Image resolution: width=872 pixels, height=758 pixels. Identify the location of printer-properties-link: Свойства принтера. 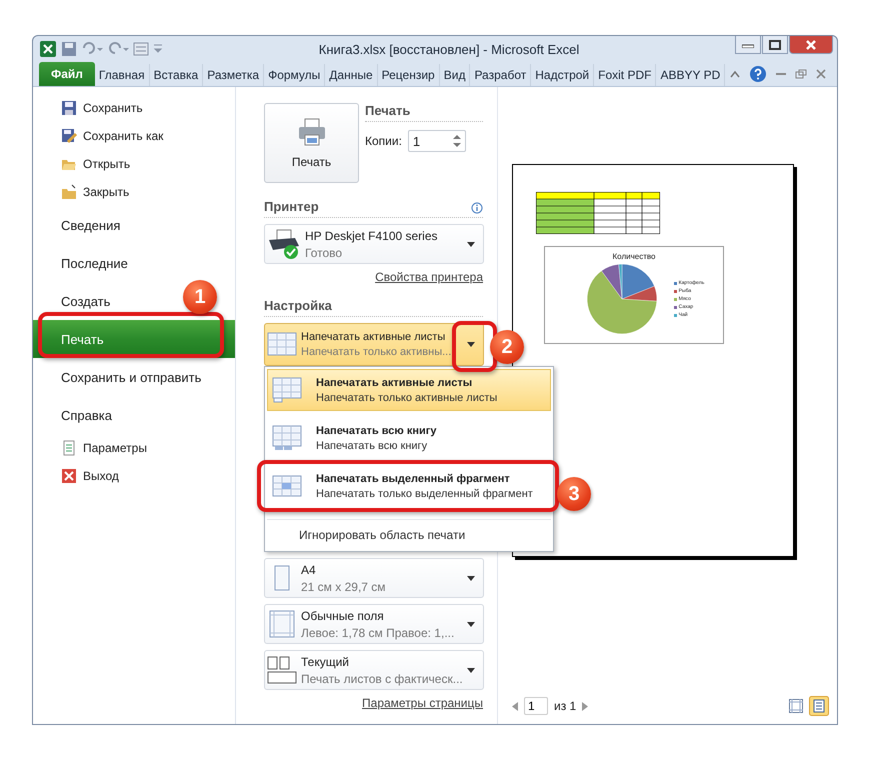
(429, 277).